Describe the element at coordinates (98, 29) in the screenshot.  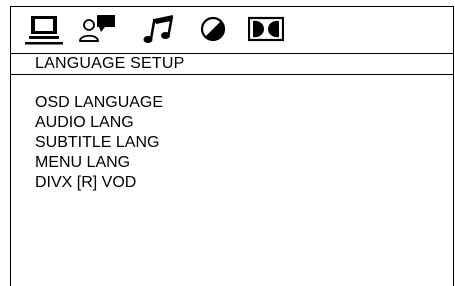
I see `speaker-person-icon` at that location.